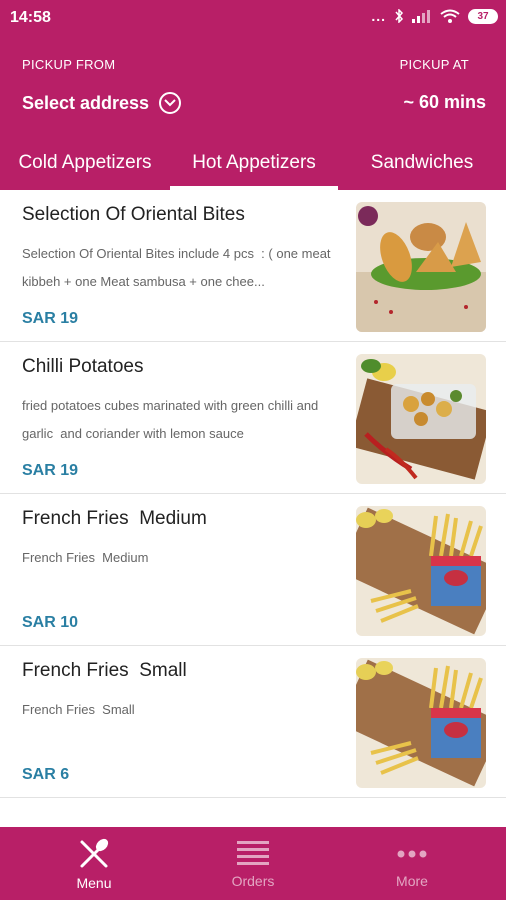 The width and height of the screenshot is (506, 900). Describe the element at coordinates (421, 267) in the screenshot. I see `oriental-bites-image` at that location.